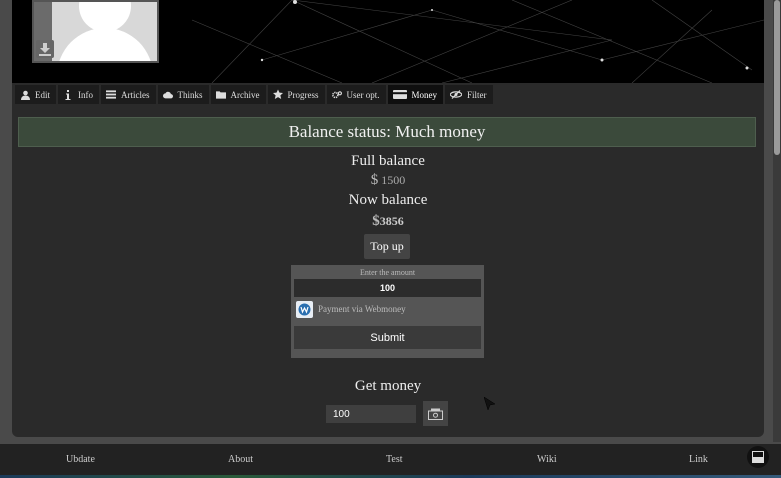 The image size is (781, 478). What do you see at coordinates (698, 459) in the screenshot?
I see `footer-link-link: Link` at bounding box center [698, 459].